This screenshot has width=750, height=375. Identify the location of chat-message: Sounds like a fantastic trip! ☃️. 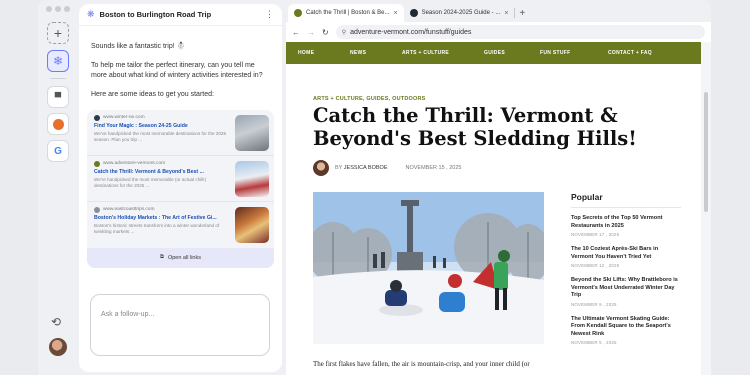
(138, 46).